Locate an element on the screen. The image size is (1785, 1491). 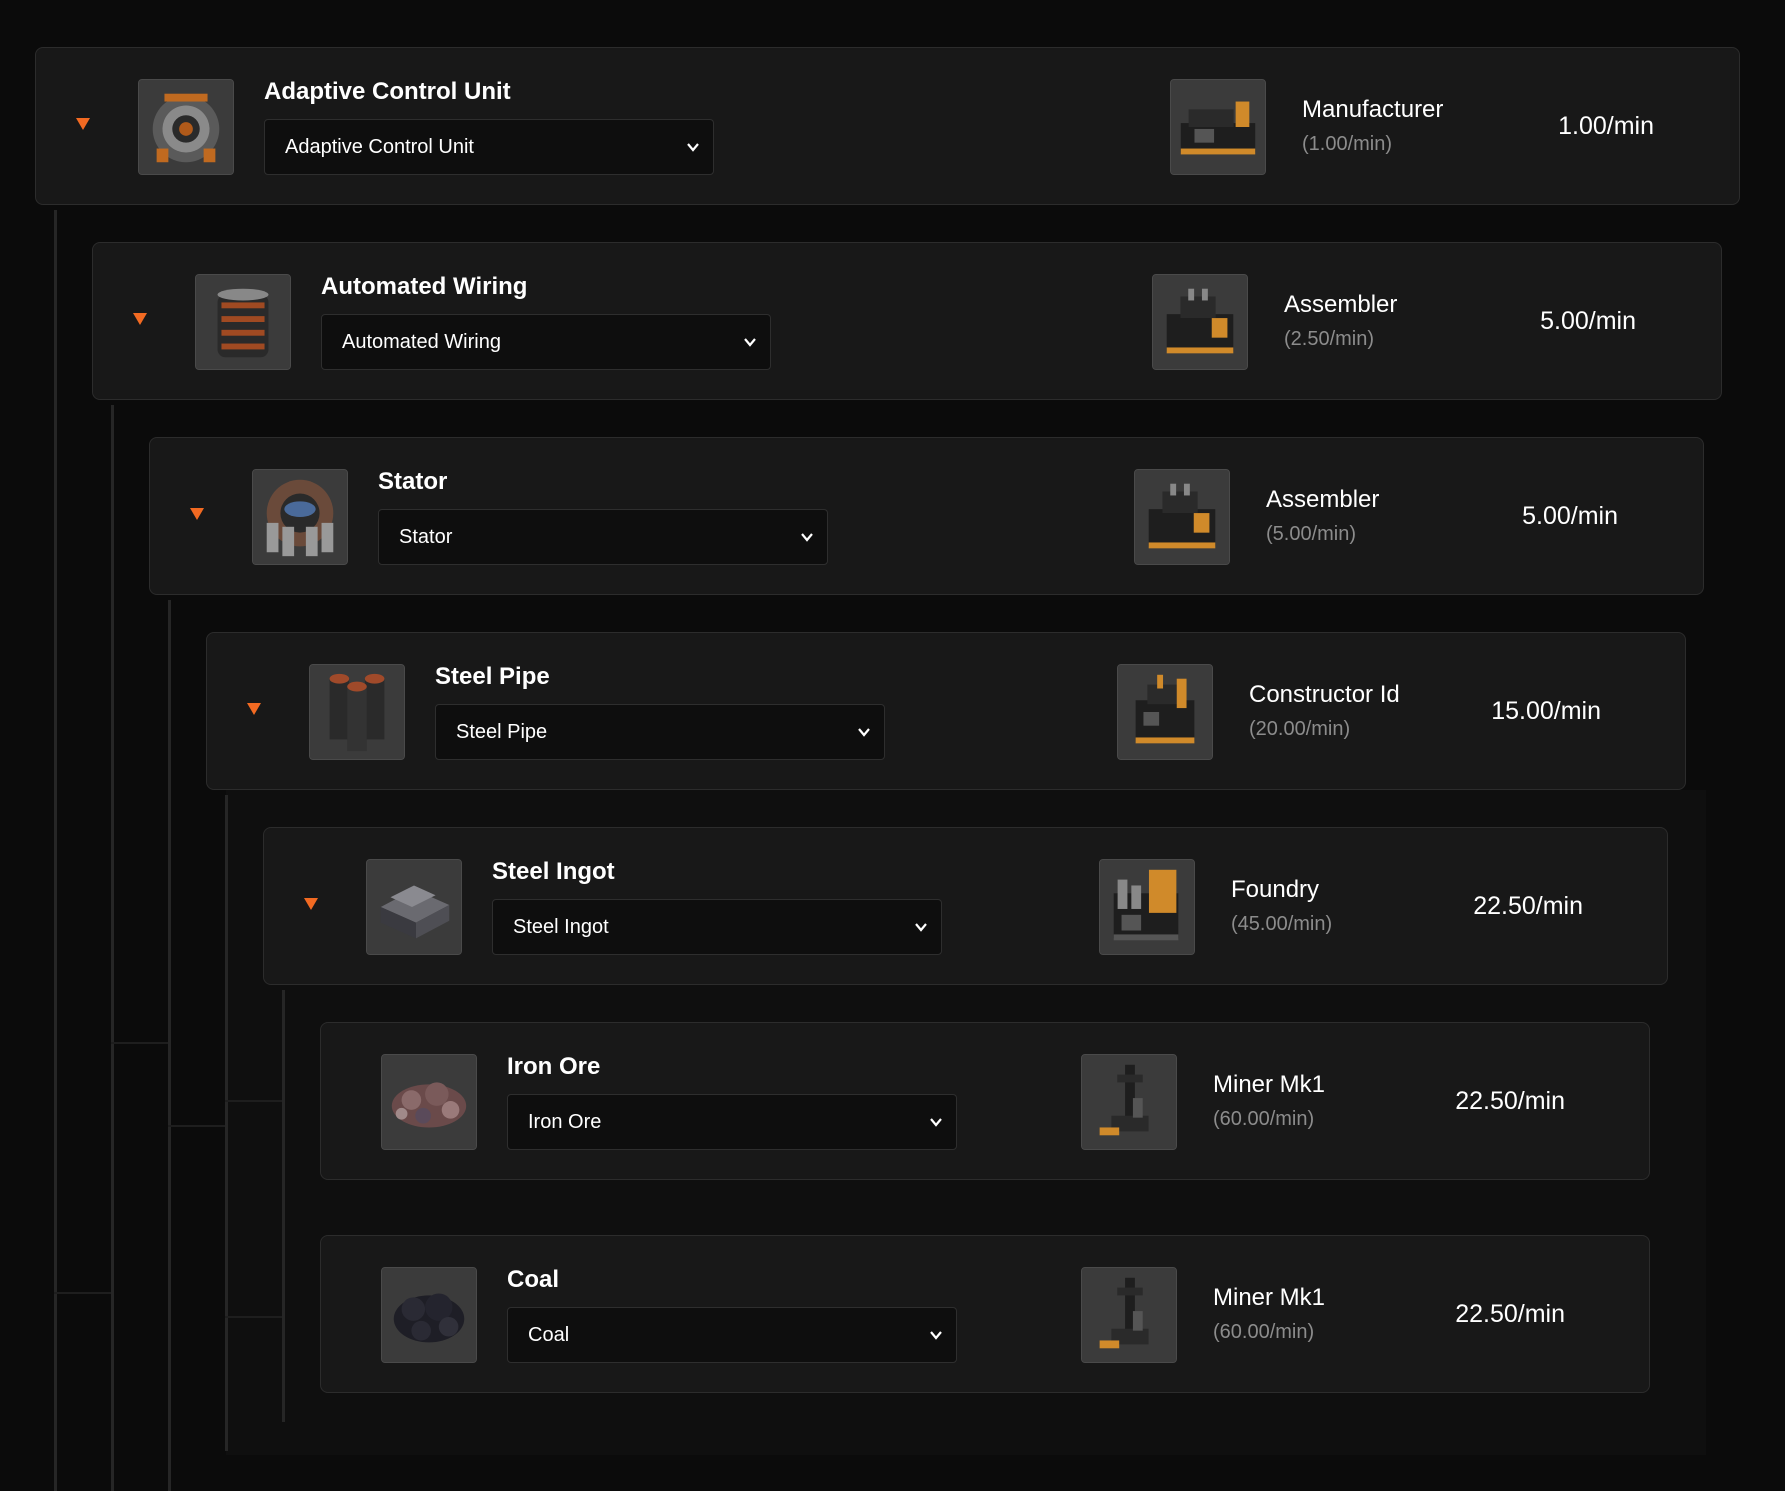
item-title: Stator is located at coordinates (413, 481).